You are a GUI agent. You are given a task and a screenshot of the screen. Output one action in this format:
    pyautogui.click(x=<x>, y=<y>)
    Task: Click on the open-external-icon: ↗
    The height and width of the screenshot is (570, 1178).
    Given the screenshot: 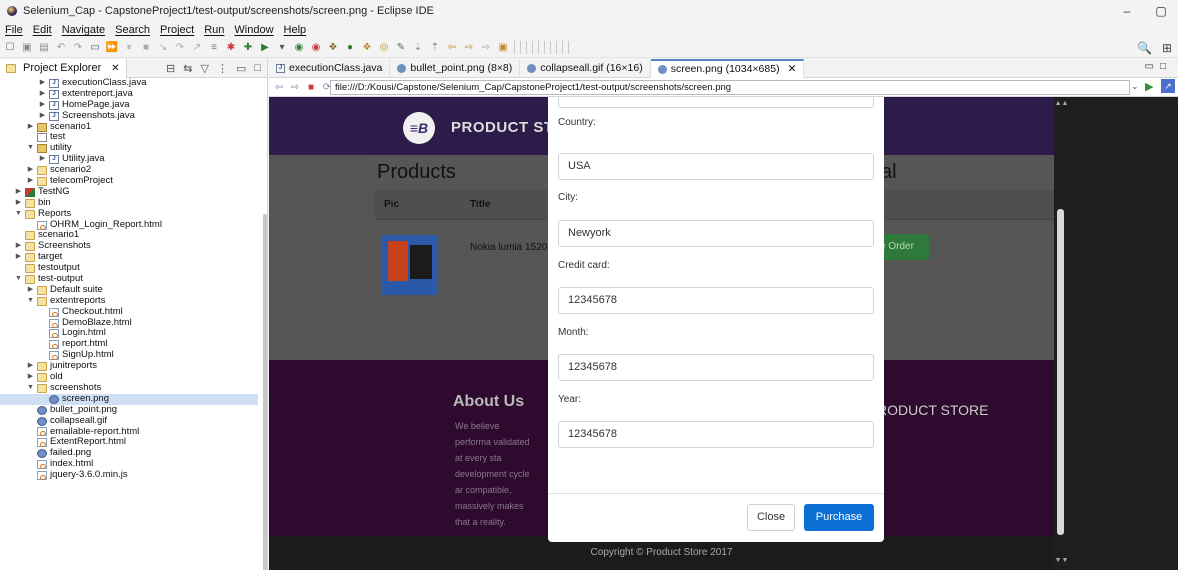 What is the action you would take?
    pyautogui.click(x=1168, y=86)
    